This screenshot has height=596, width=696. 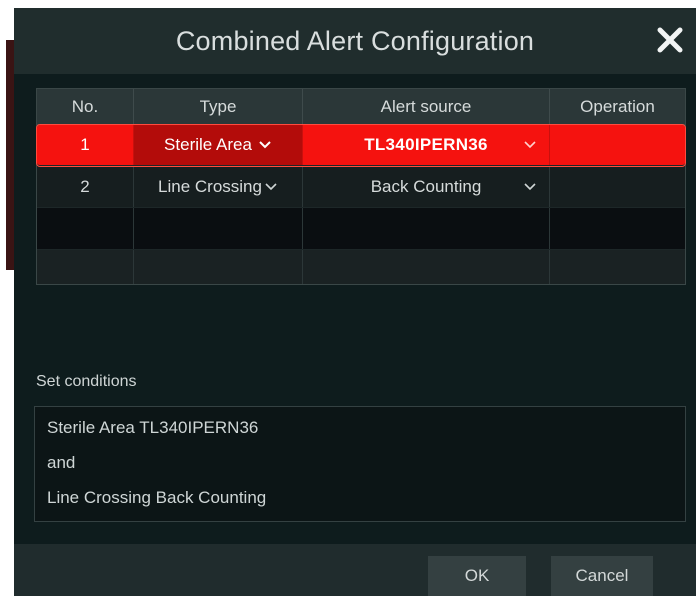 What do you see at coordinates (86, 381) in the screenshot?
I see `set-conditions-label: Set conditions` at bounding box center [86, 381].